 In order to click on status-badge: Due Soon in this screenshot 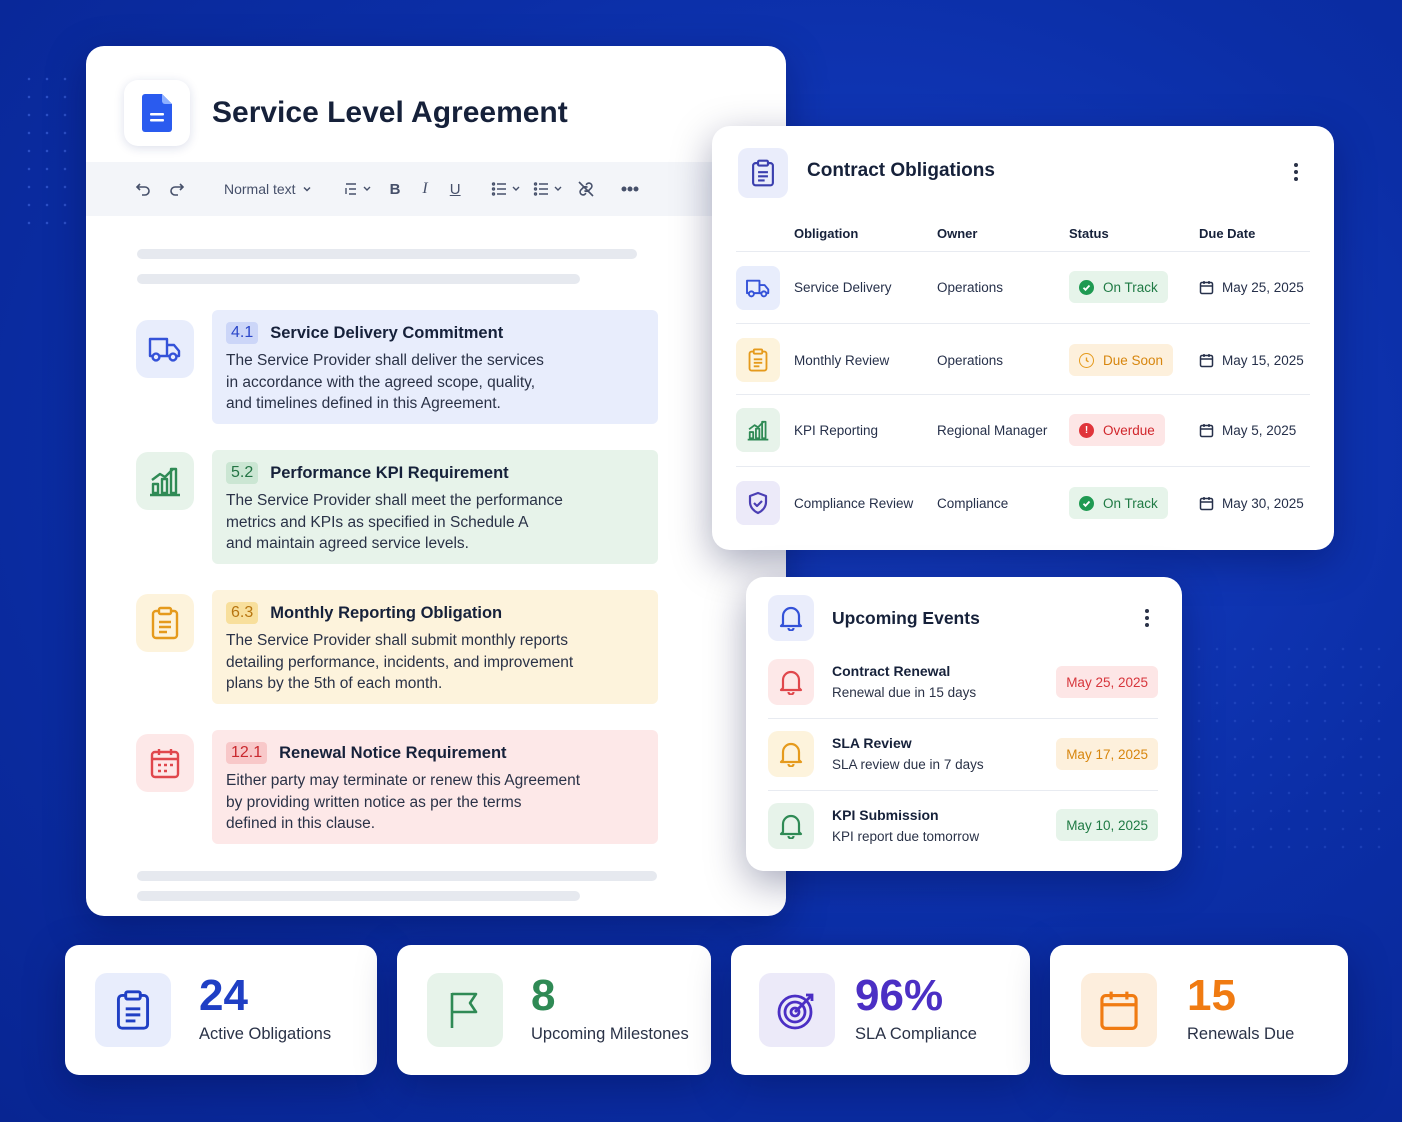, I will do `click(1121, 360)`.